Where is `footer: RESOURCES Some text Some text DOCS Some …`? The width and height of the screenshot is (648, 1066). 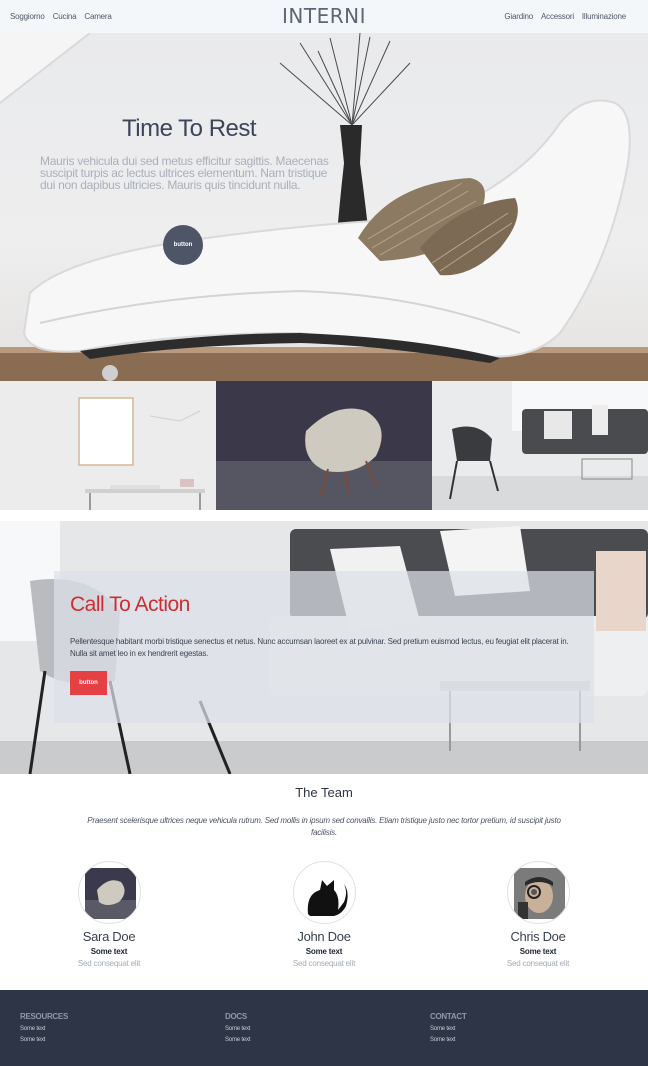 footer: RESOURCES Some text Some text DOCS Some … is located at coordinates (324, 1028).